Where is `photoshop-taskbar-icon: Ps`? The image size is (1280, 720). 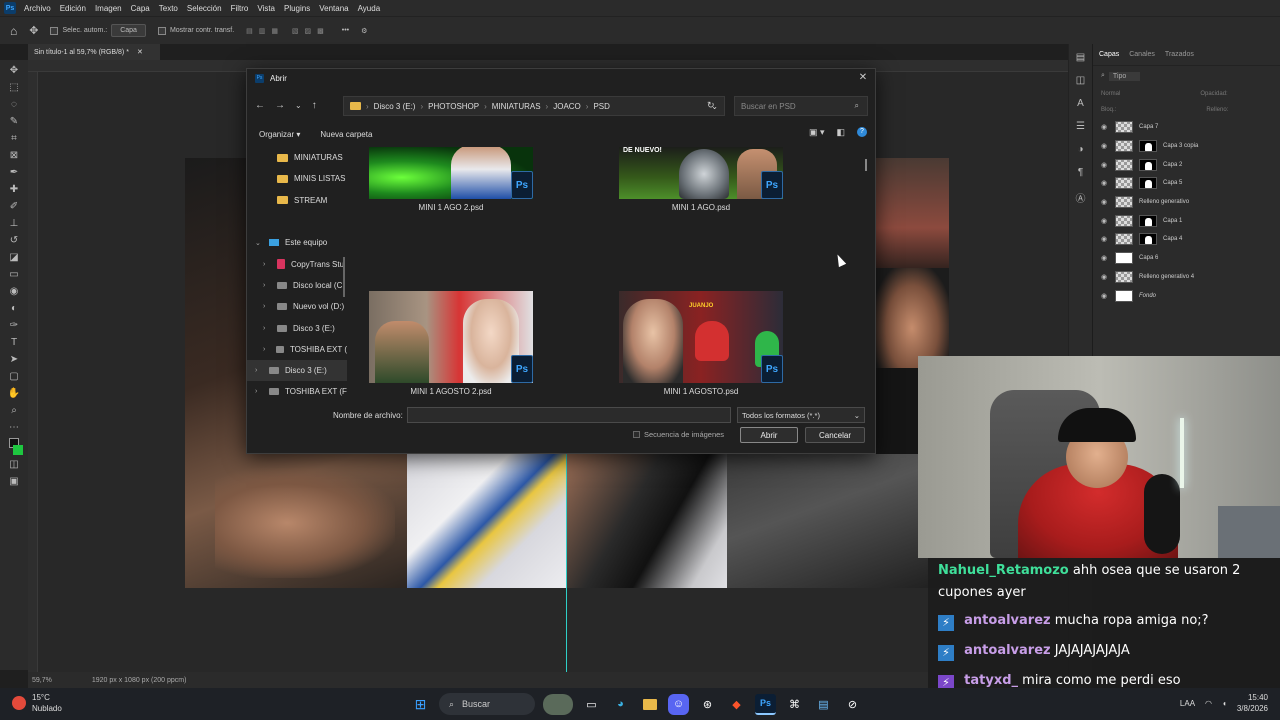 photoshop-taskbar-icon: Ps is located at coordinates (765, 704).